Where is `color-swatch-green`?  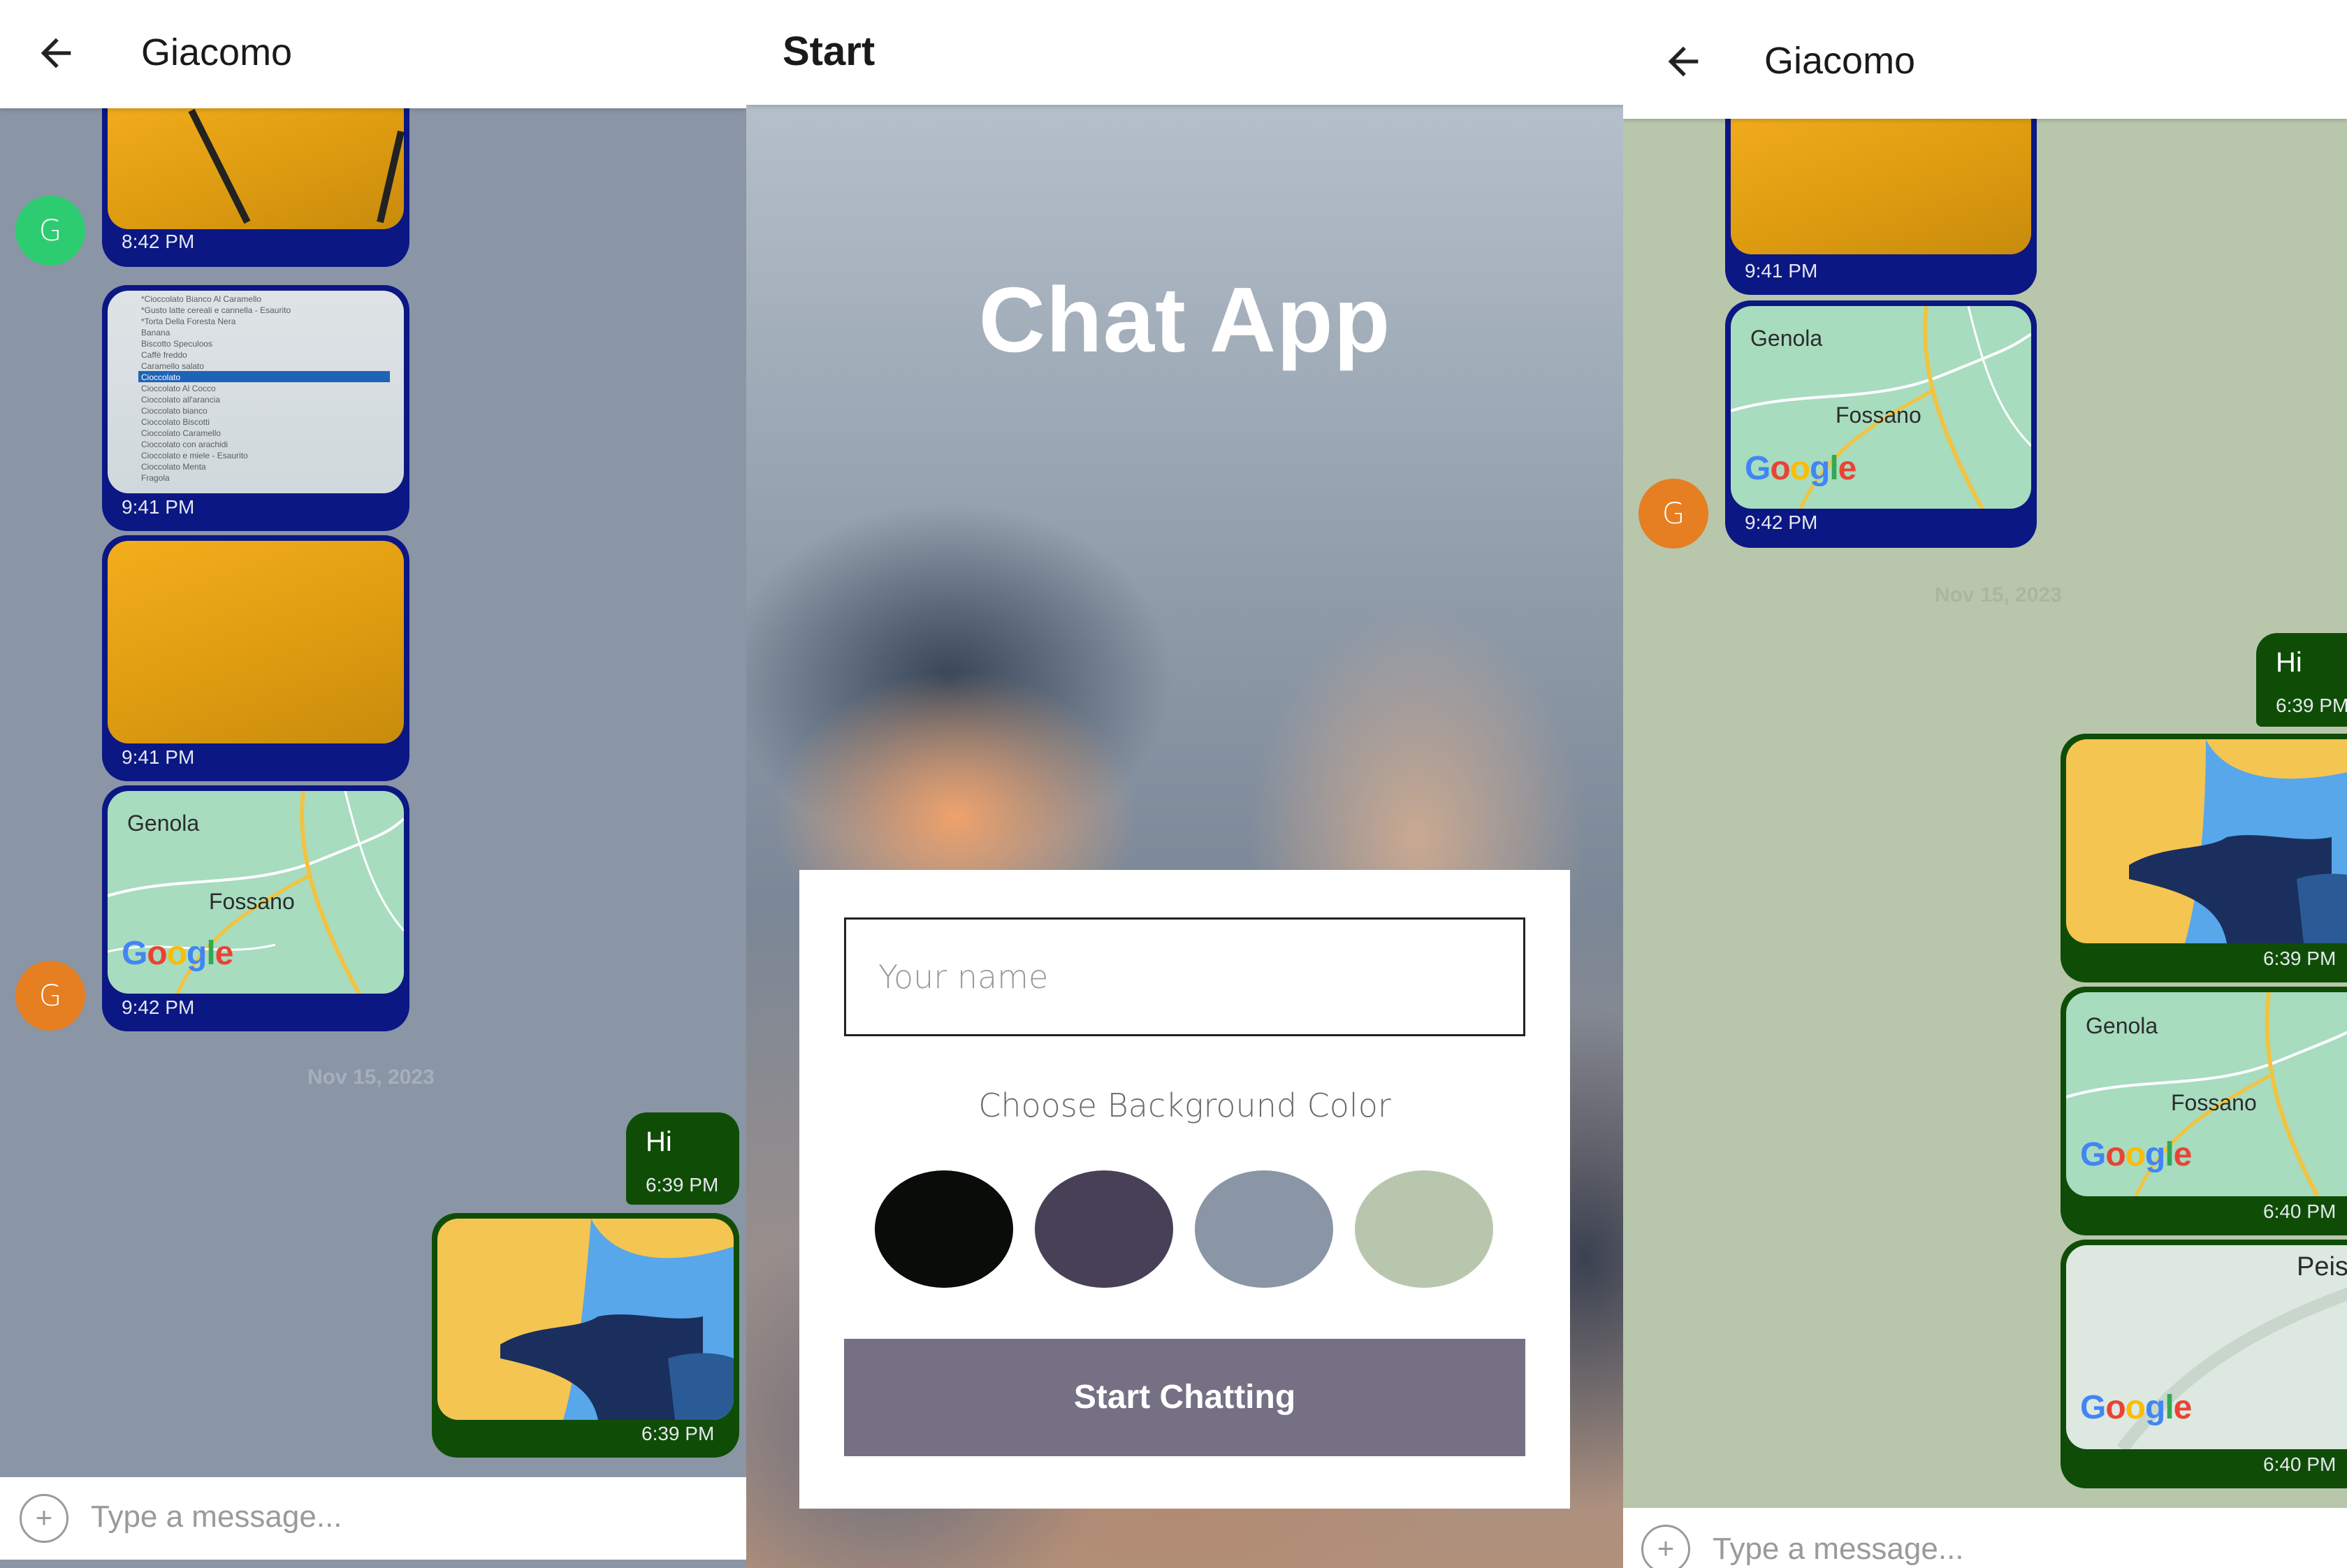
color-swatch-green is located at coordinates (1424, 1229).